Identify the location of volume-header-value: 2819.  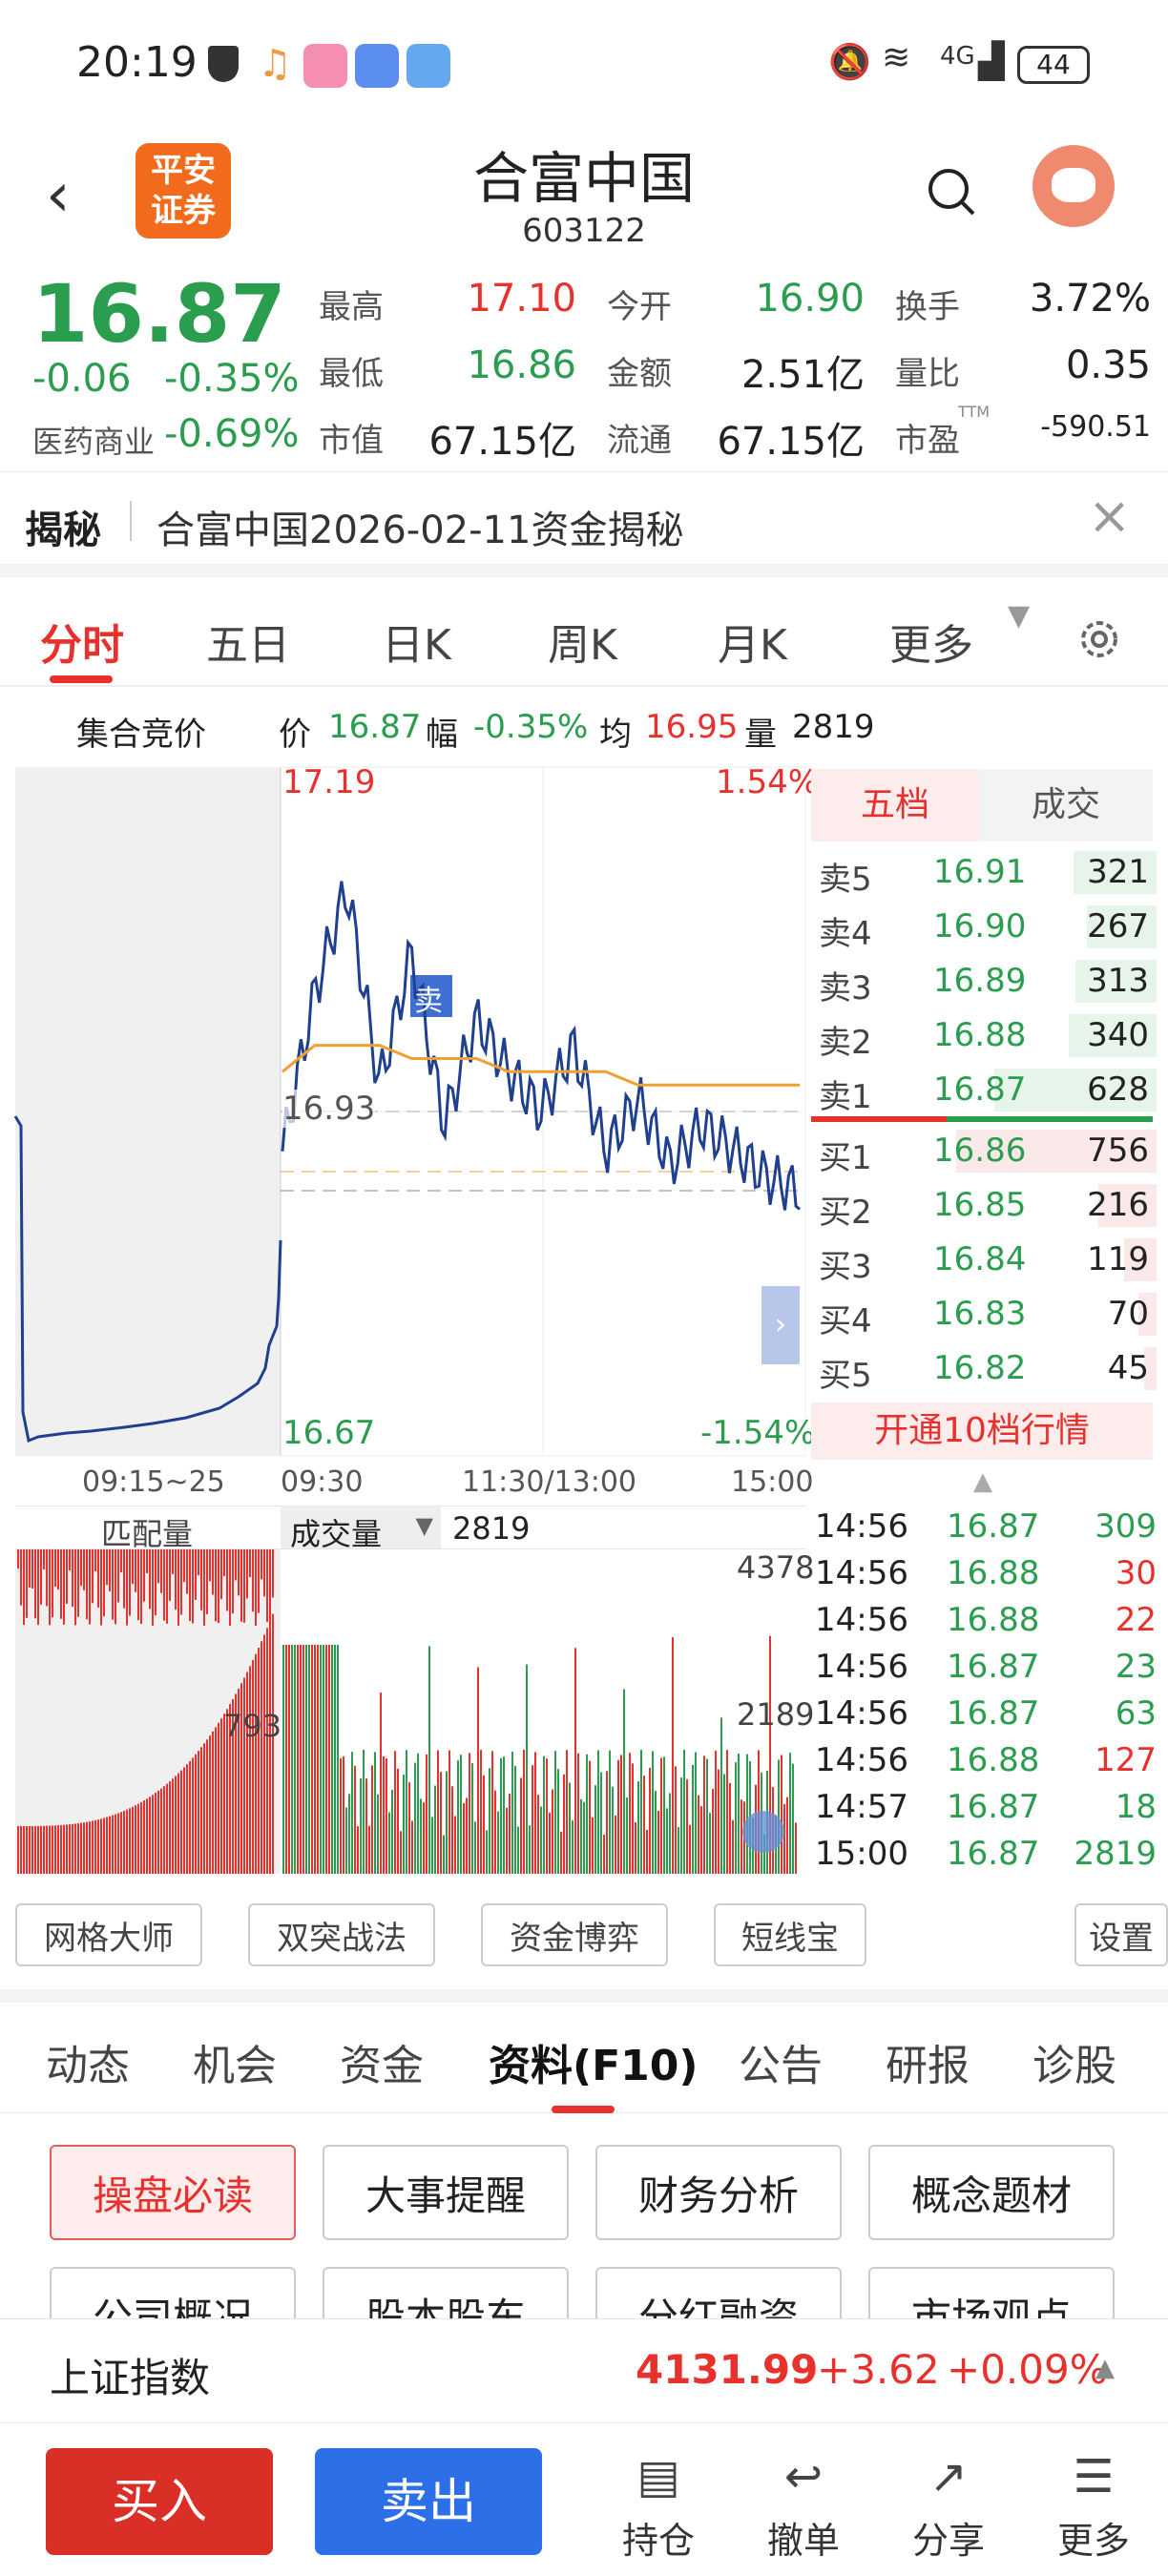
(491, 1528).